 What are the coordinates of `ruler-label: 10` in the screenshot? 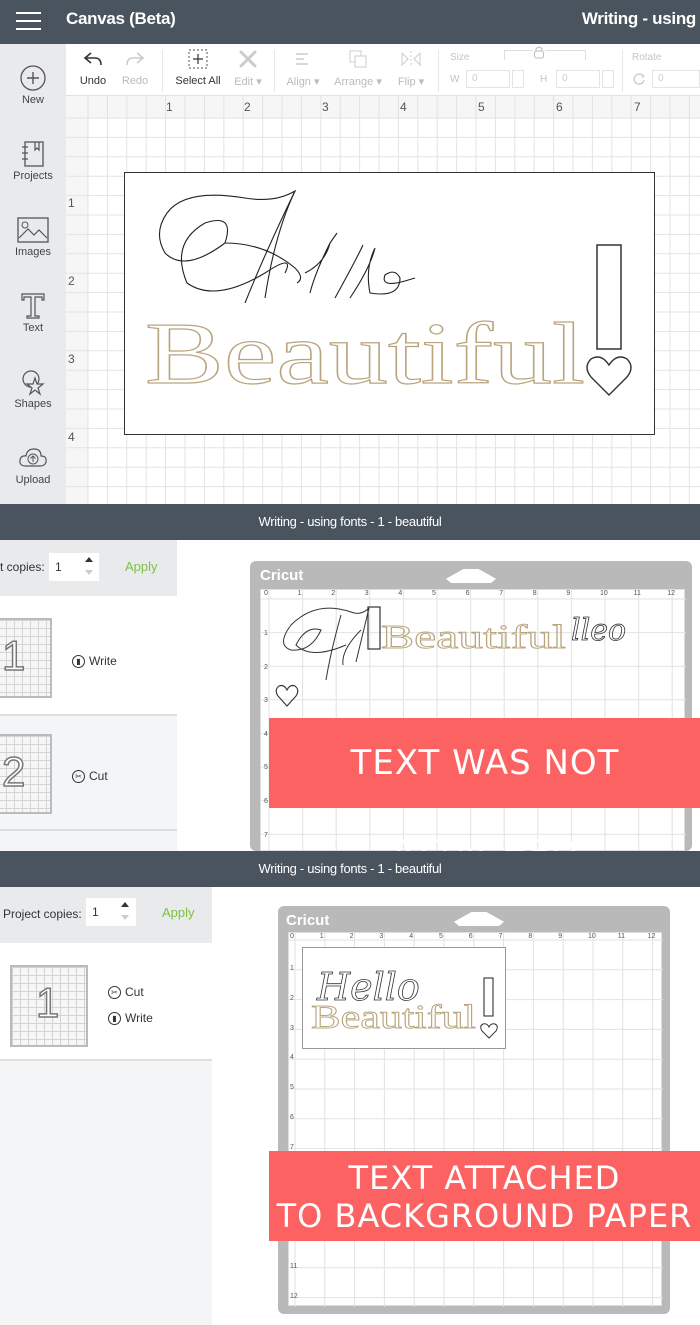 It's located at (592, 936).